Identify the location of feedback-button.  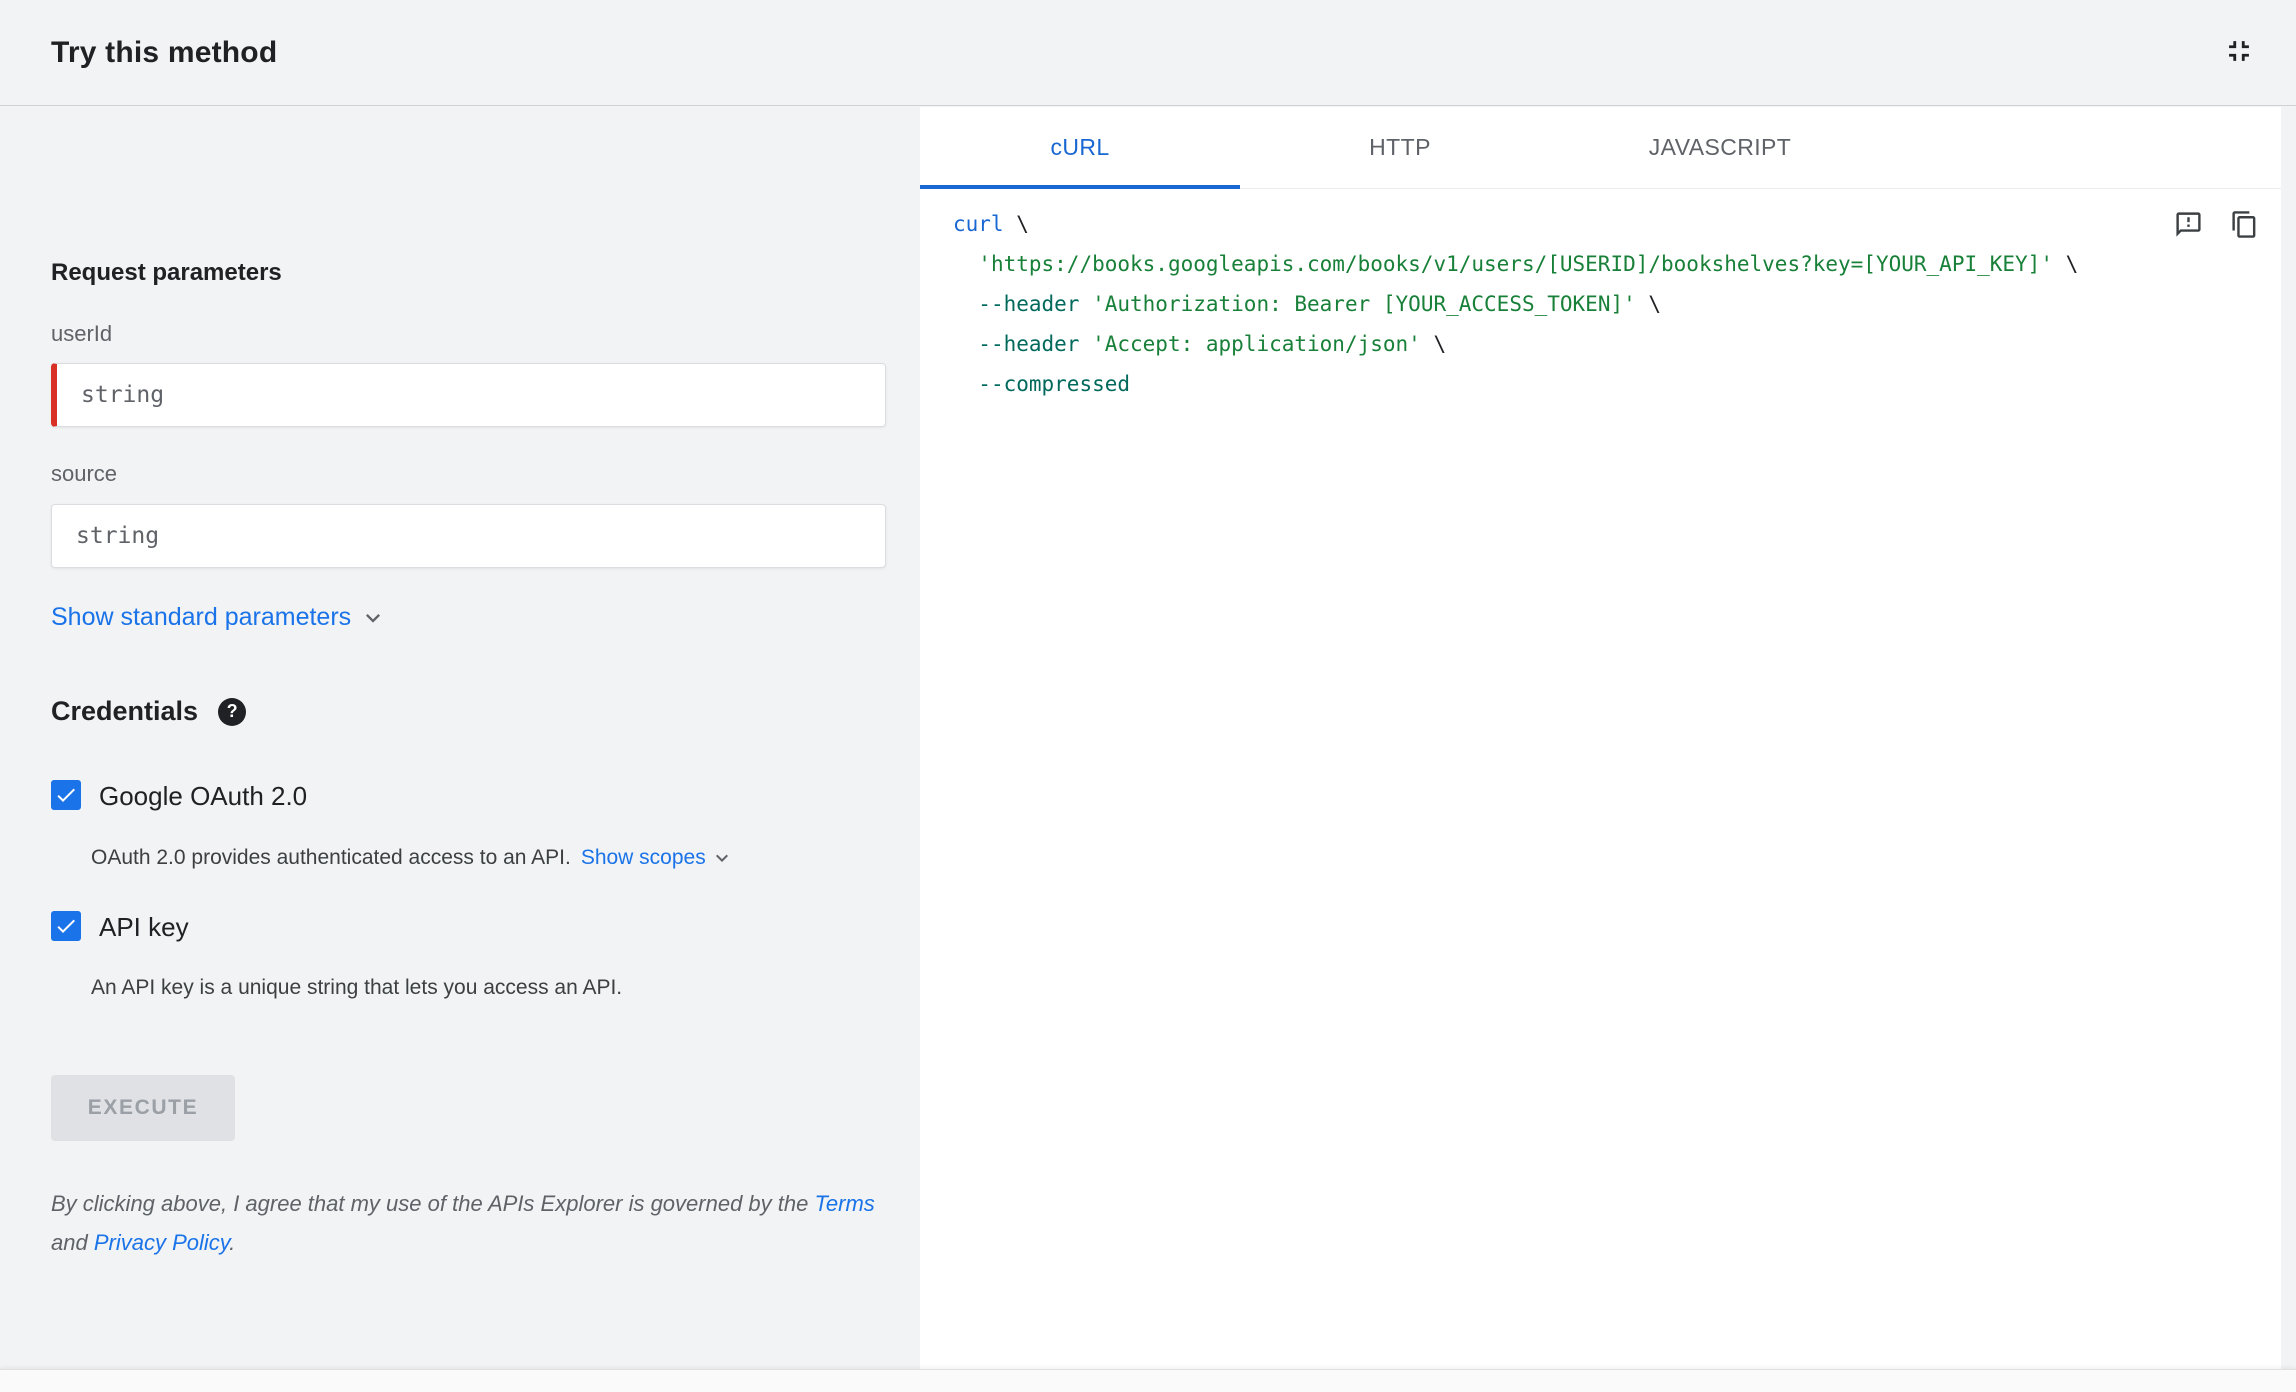
(2188, 226).